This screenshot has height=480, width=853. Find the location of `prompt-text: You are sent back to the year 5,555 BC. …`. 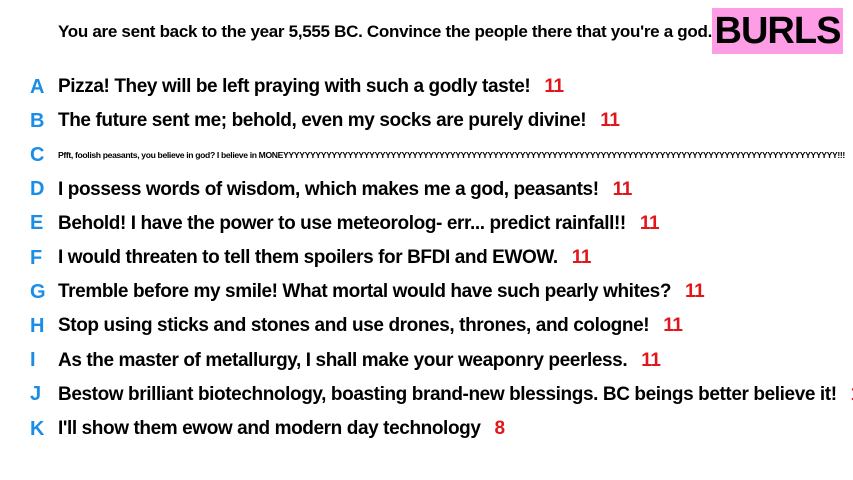

prompt-text: You are sent back to the year 5,555 BC. … is located at coordinates (385, 31).